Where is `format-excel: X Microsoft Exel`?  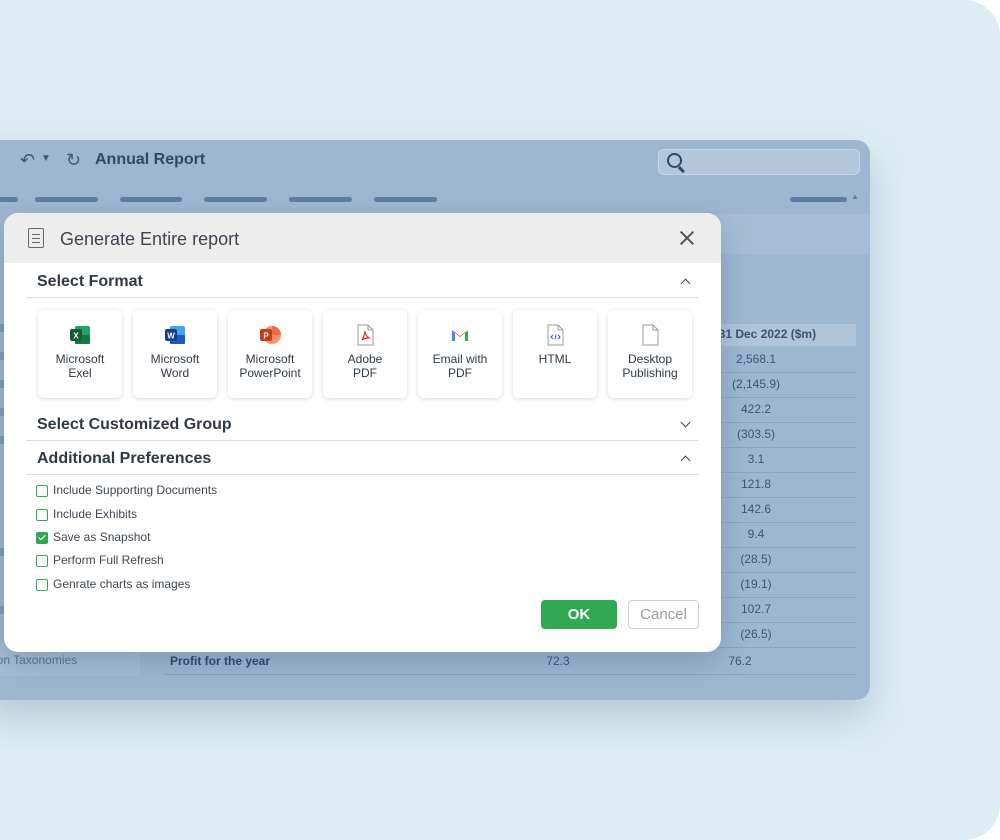
format-excel: X Microsoft Exel is located at coordinates (80, 354).